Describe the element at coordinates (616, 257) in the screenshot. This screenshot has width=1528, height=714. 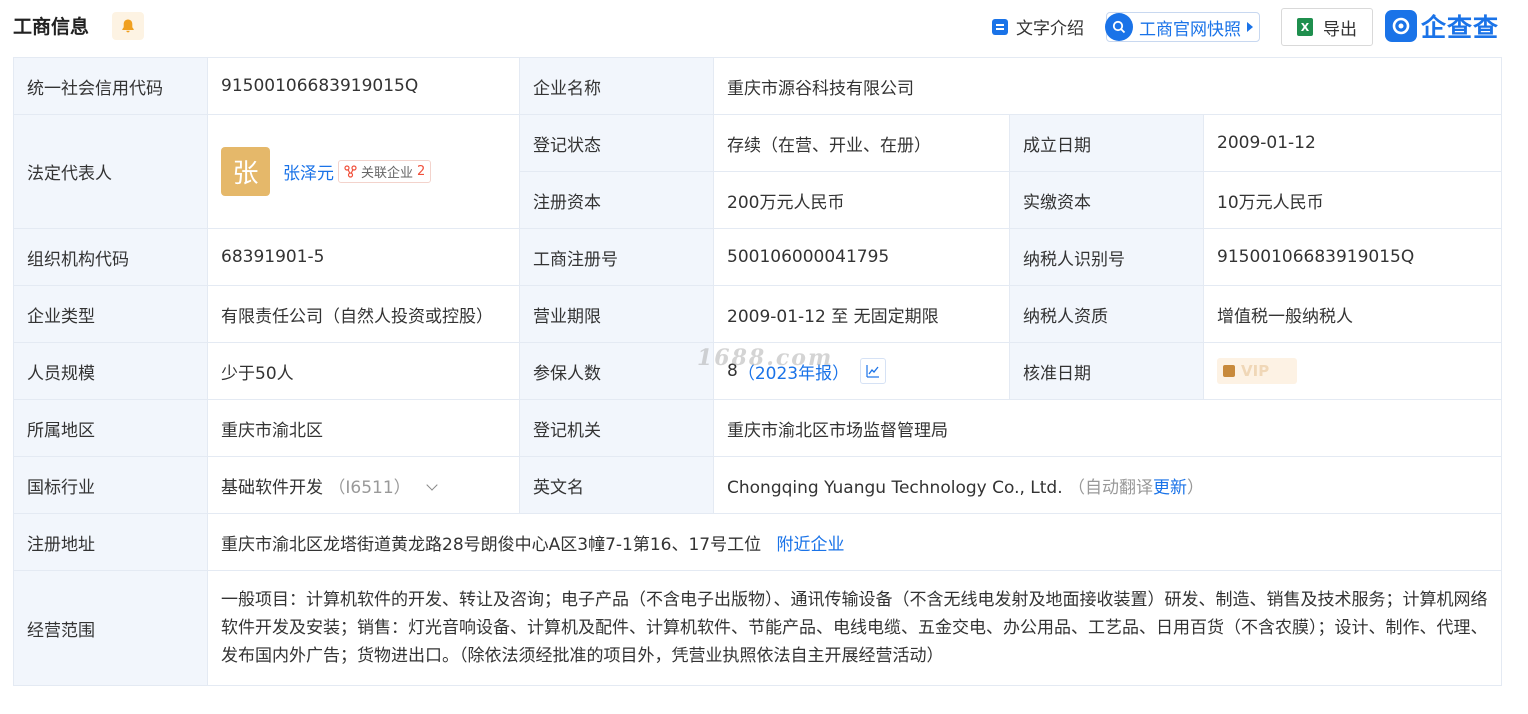
I see `field-label: 工商注册号` at that location.